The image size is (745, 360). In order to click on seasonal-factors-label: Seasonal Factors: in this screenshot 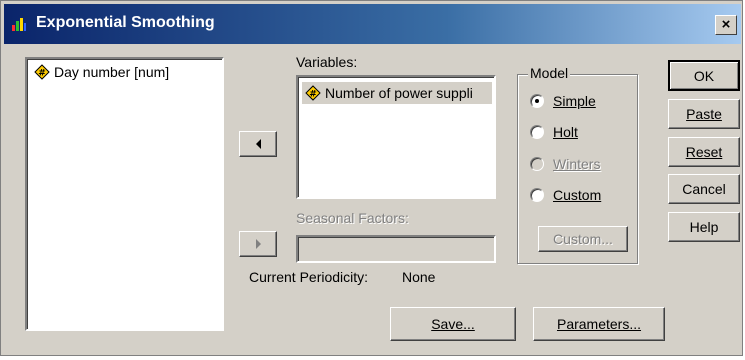, I will do `click(352, 218)`.